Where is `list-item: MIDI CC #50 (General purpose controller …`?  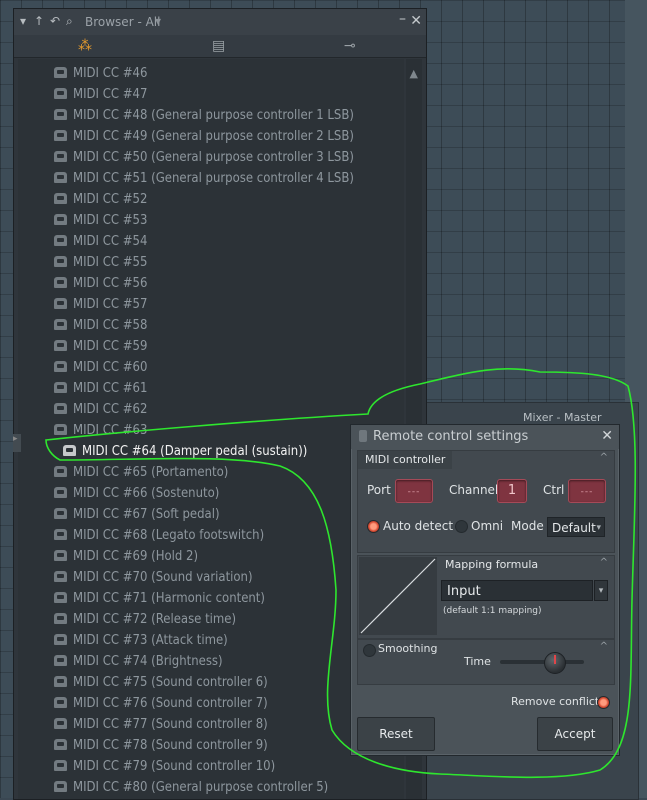
list-item: MIDI CC #50 (General purpose controller … is located at coordinates (204, 157).